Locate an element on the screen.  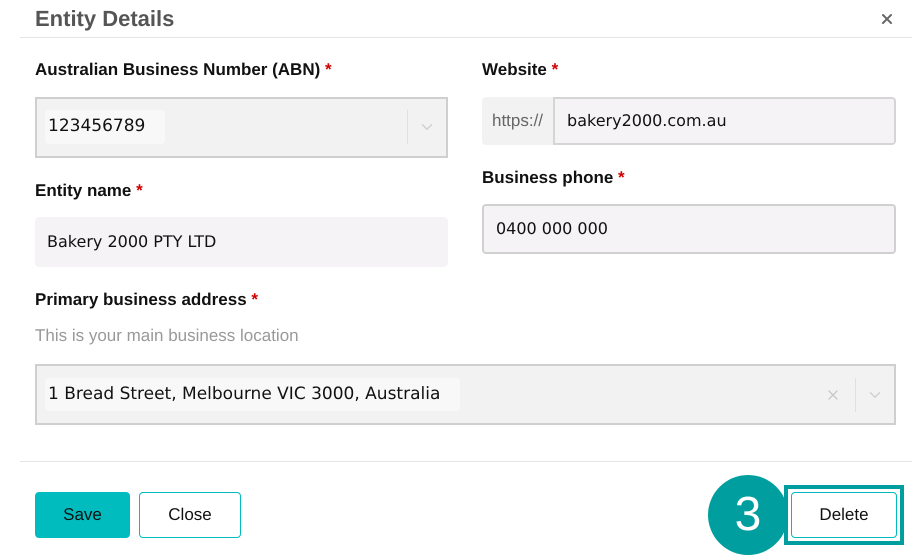
dialog-title: Entity Details is located at coordinates (104, 19).